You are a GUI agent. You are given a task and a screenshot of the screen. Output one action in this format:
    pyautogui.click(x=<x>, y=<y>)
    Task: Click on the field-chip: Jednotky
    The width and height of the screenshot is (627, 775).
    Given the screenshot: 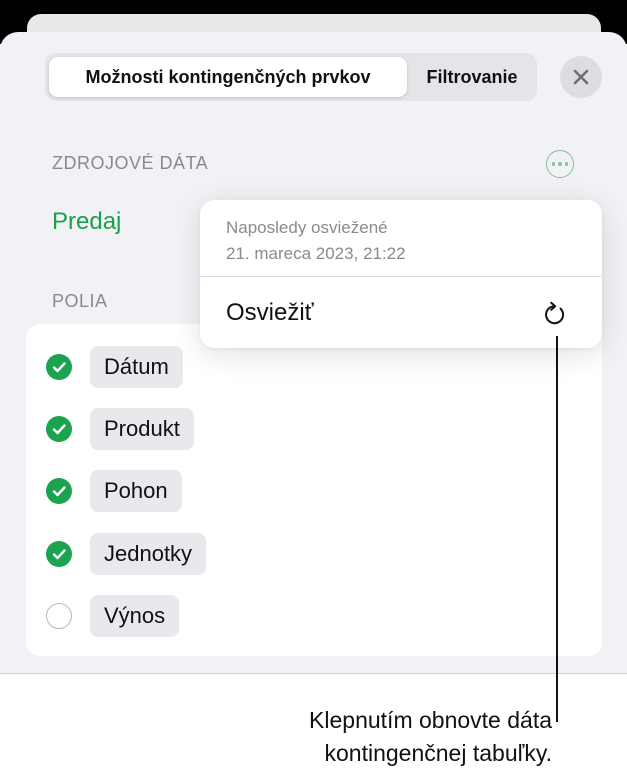 What is the action you would take?
    pyautogui.click(x=148, y=554)
    